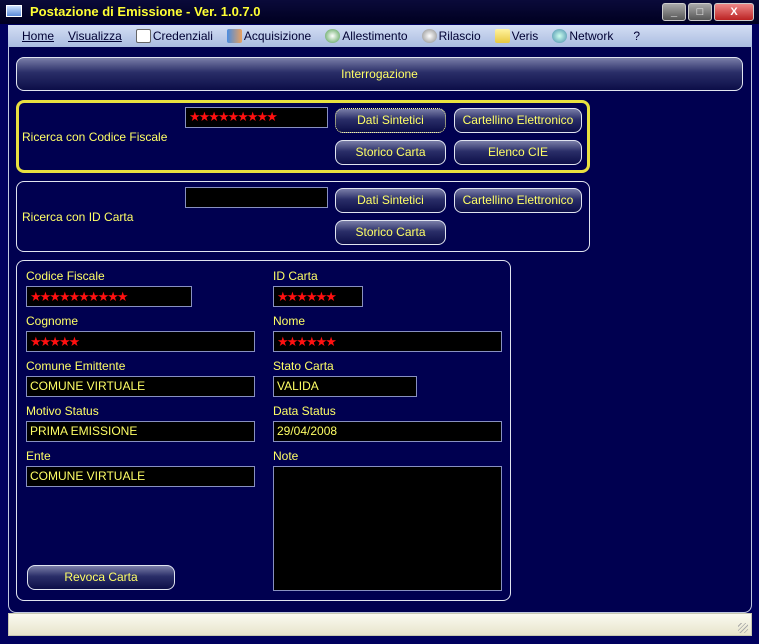 Image resolution: width=759 pixels, height=644 pixels. What do you see at coordinates (375, 36) in the screenshot?
I see `menu-label: Allestimento` at bounding box center [375, 36].